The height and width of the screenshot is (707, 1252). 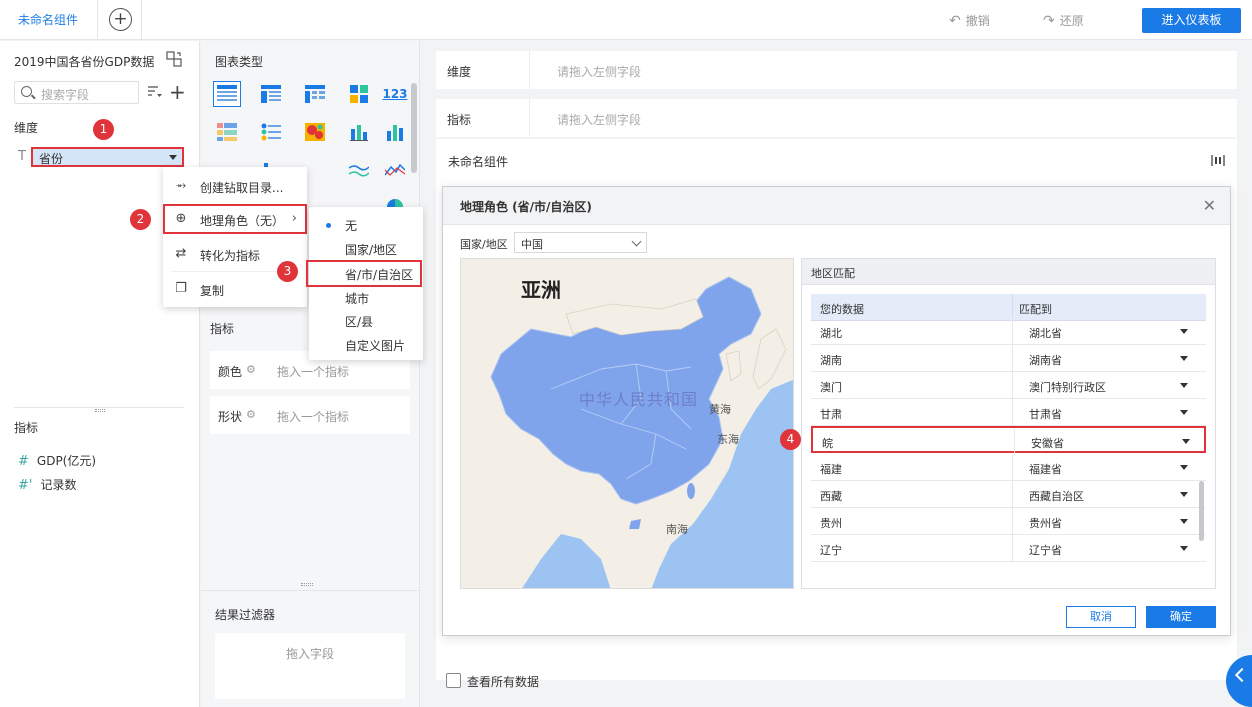 I want to click on stacked-bar-icon, so click(x=359, y=132).